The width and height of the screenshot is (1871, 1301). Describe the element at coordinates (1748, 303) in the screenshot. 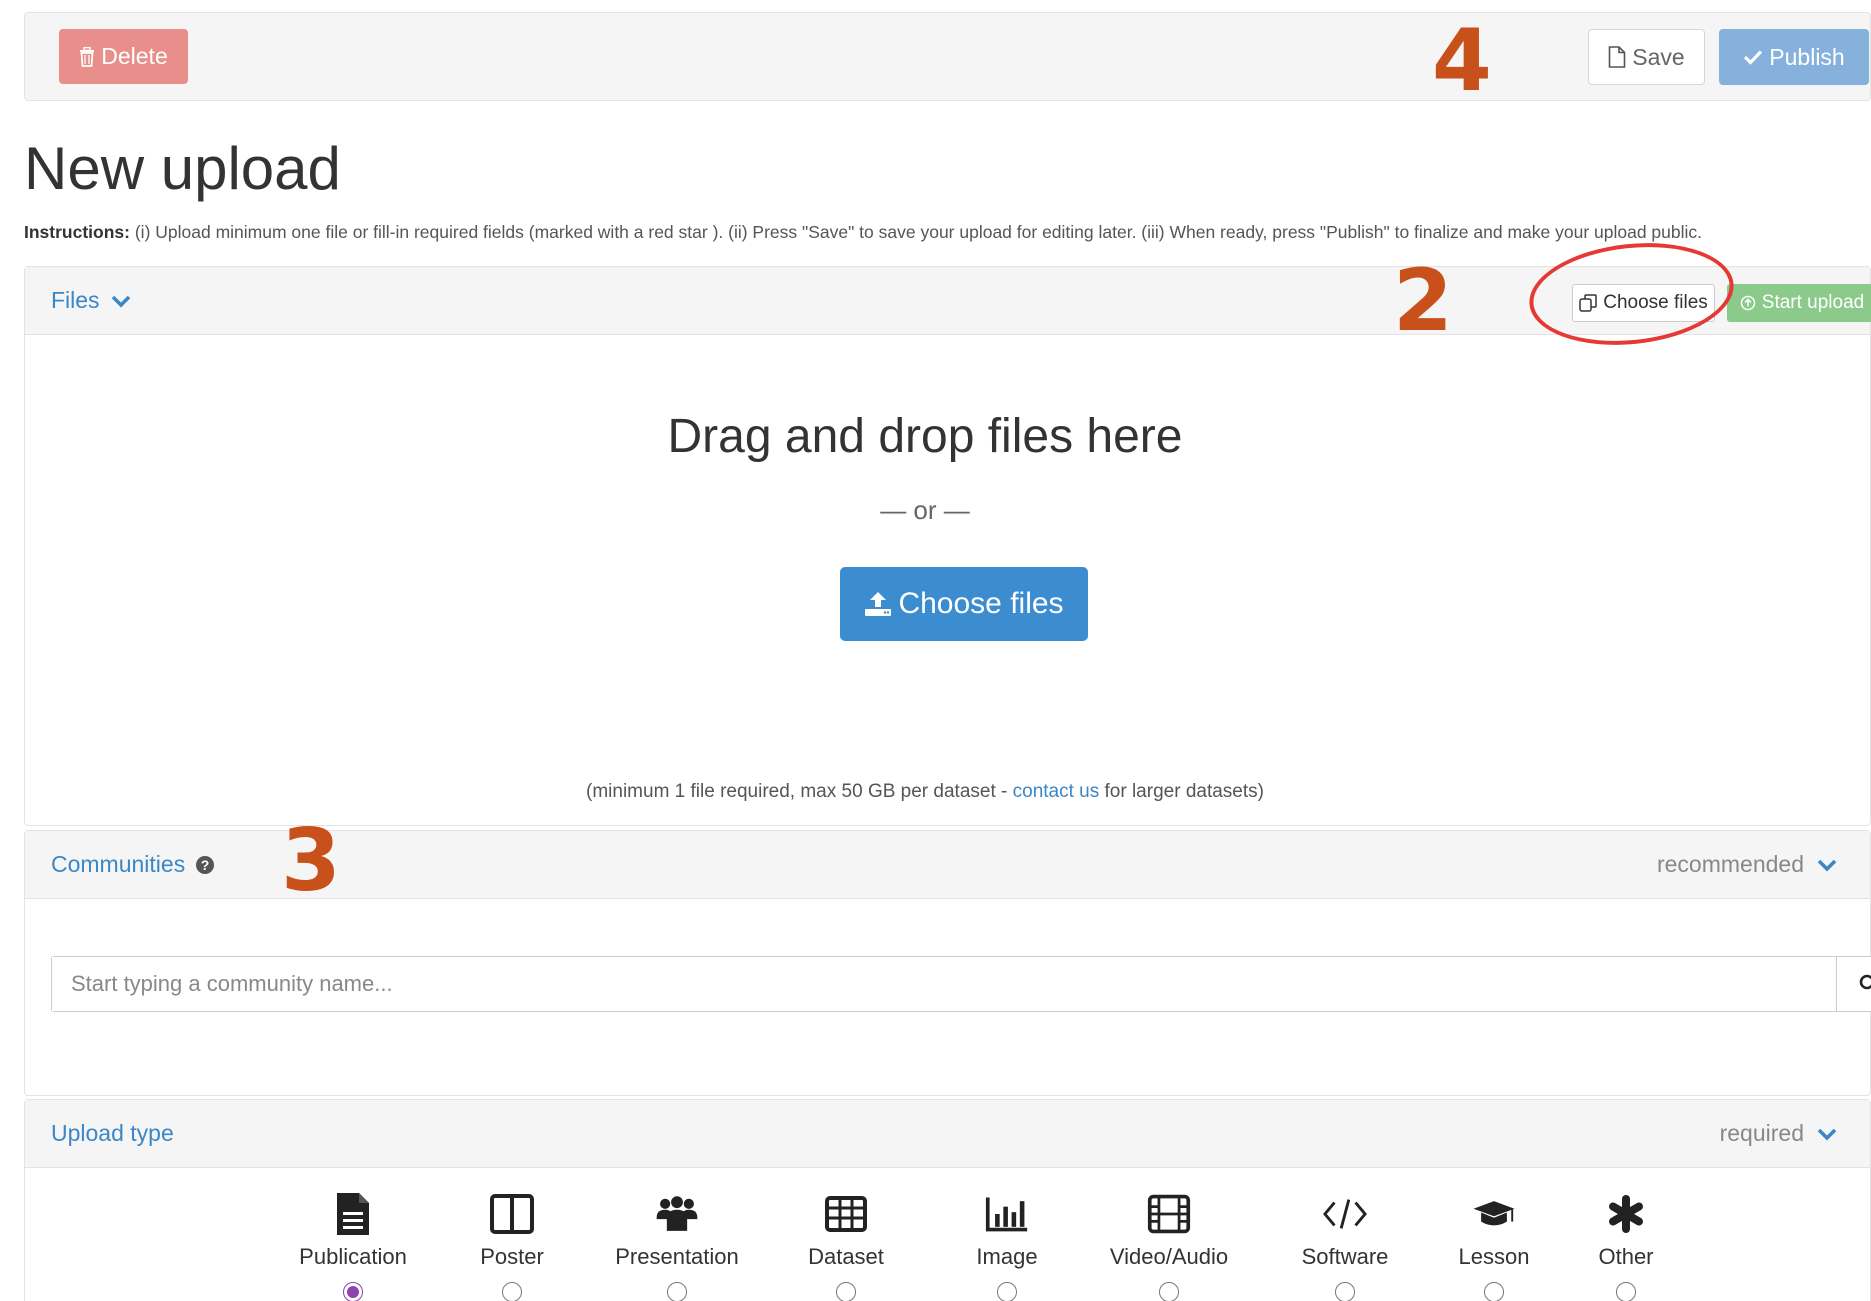

I see `upload-circle-icon` at that location.